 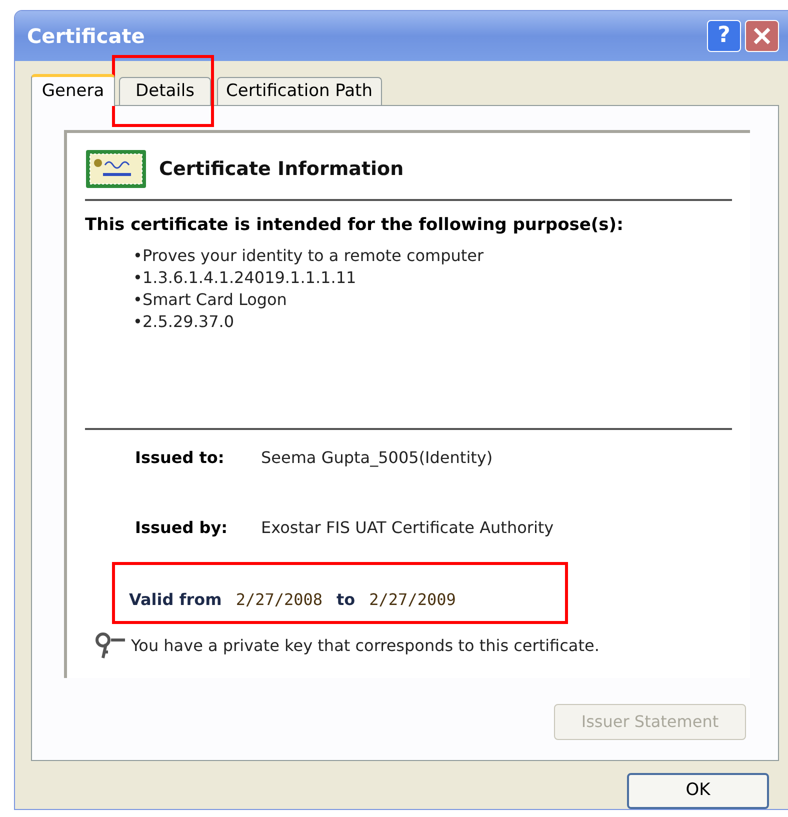 I want to click on purpose-item: •2.5.29.37.0, so click(x=184, y=321).